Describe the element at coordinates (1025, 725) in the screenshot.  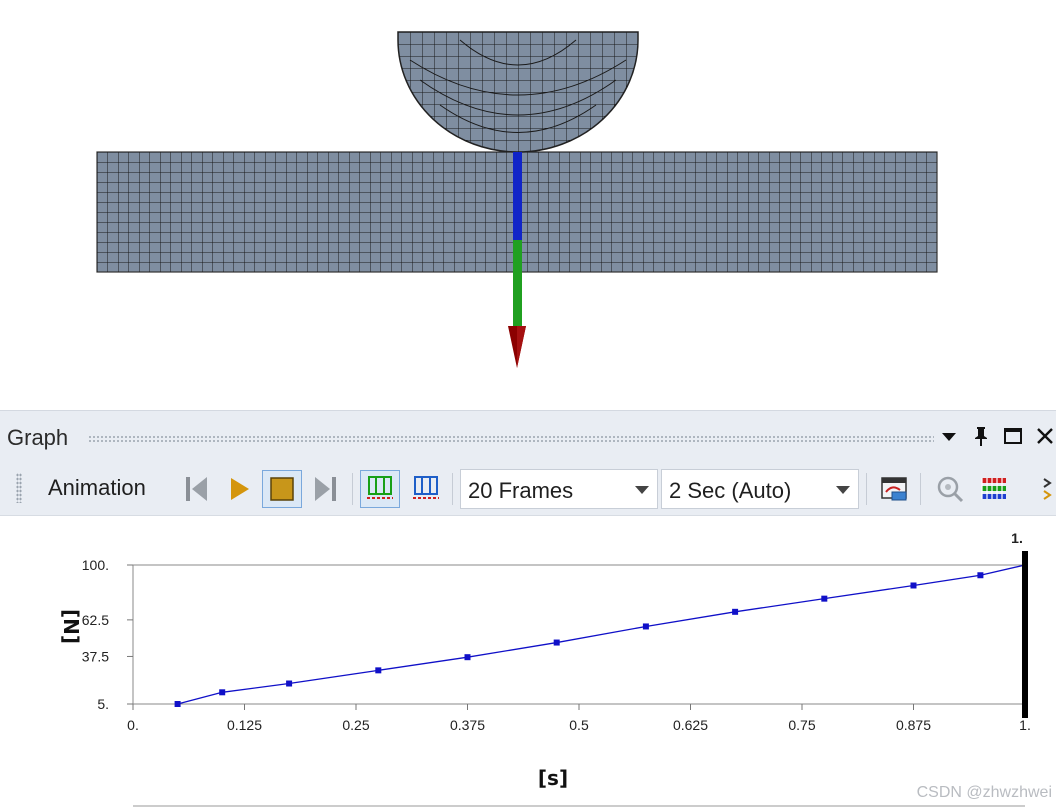
I see `x-tick-label: 1.` at that location.